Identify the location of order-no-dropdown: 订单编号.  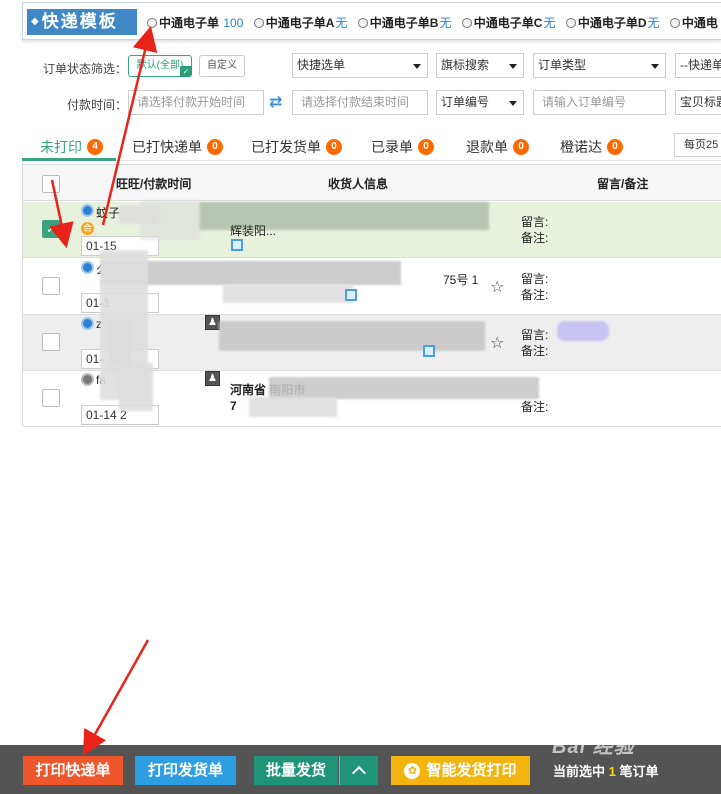
(480, 102).